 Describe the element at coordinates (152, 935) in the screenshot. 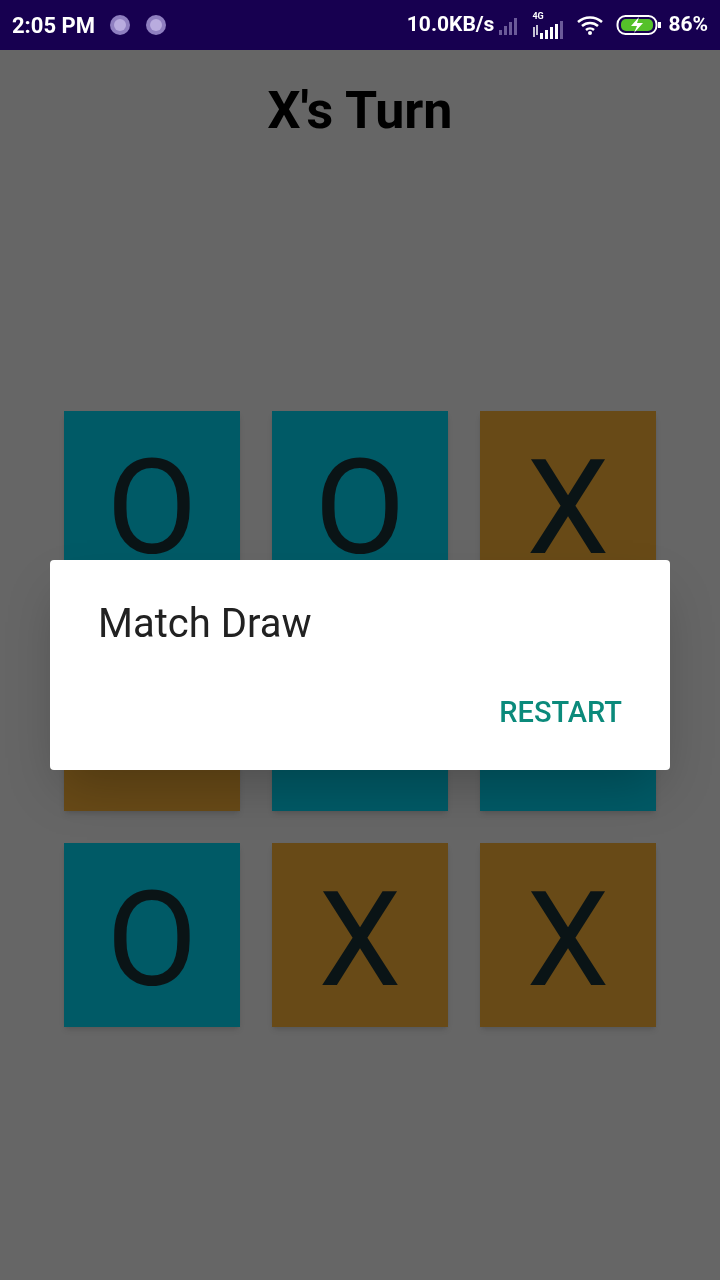

I see `board-cell: O` at that location.